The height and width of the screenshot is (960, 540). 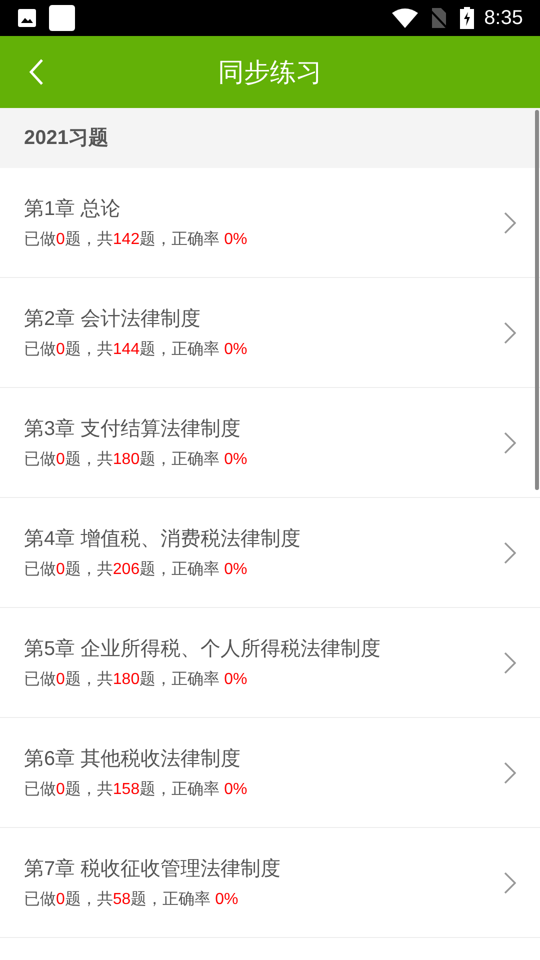 I want to click on chapter-title: 第5章 企业所得税、个人所得税法律制度, so click(x=203, y=649).